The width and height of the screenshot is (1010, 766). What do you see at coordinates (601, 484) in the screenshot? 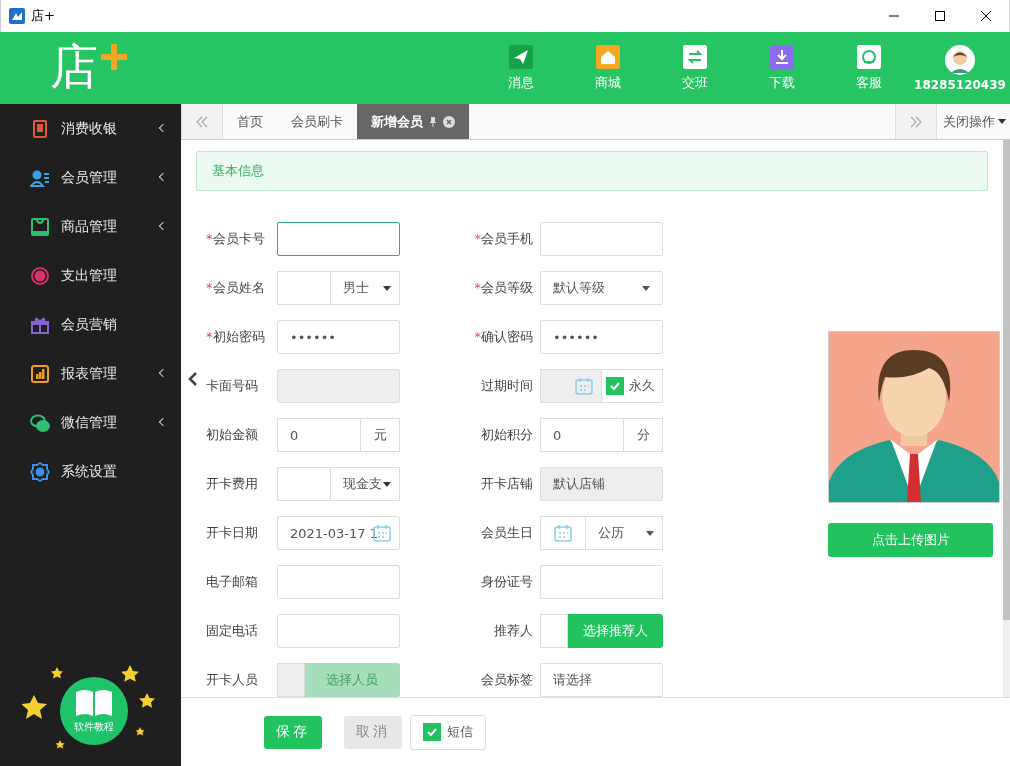
I see `input-field: 默认店铺` at bounding box center [601, 484].